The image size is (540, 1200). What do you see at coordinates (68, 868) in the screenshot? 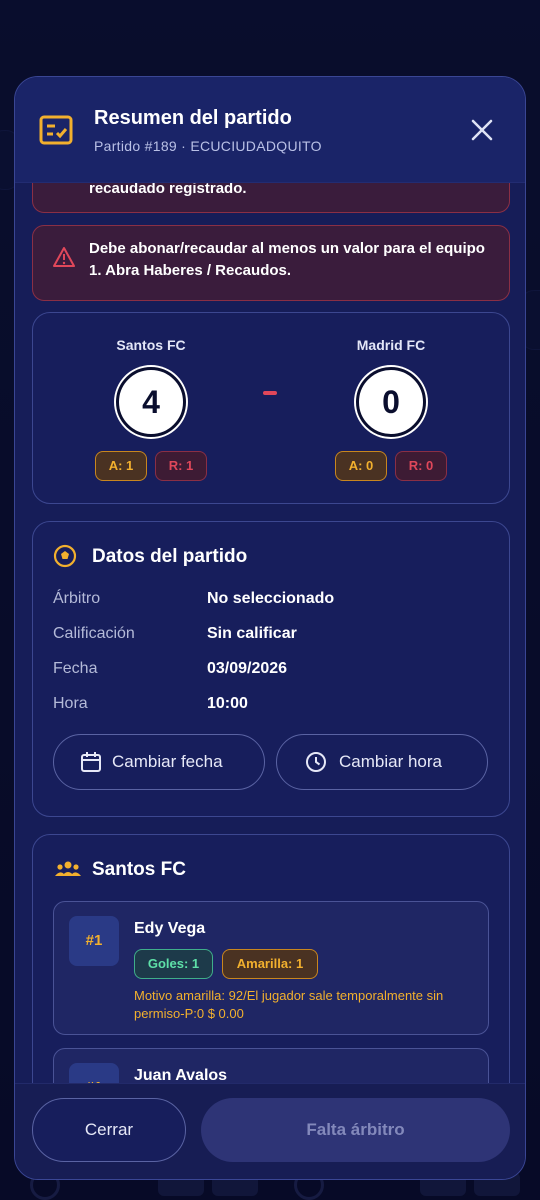
I see `team-group-icon` at bounding box center [68, 868].